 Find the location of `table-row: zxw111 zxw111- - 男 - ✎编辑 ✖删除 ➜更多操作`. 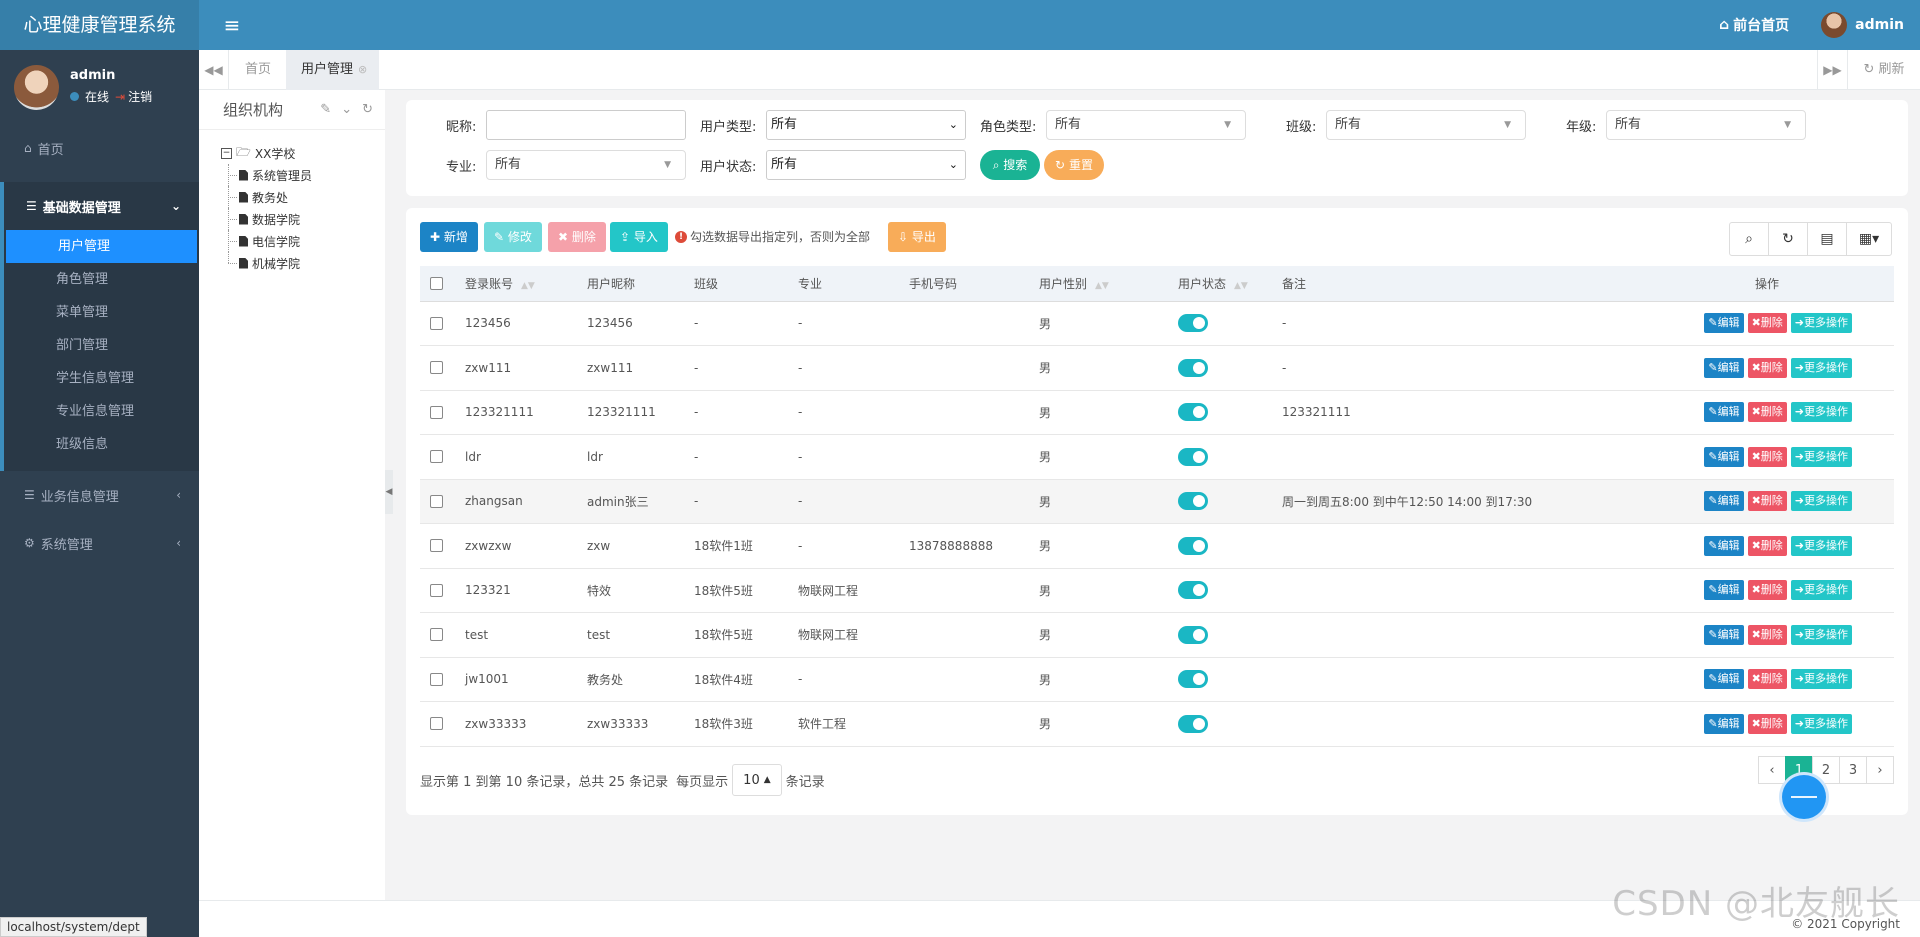

table-row: zxw111 zxw111- - 男 - ✎编辑 ✖删除 ➜更多操作 is located at coordinates (1157, 368).